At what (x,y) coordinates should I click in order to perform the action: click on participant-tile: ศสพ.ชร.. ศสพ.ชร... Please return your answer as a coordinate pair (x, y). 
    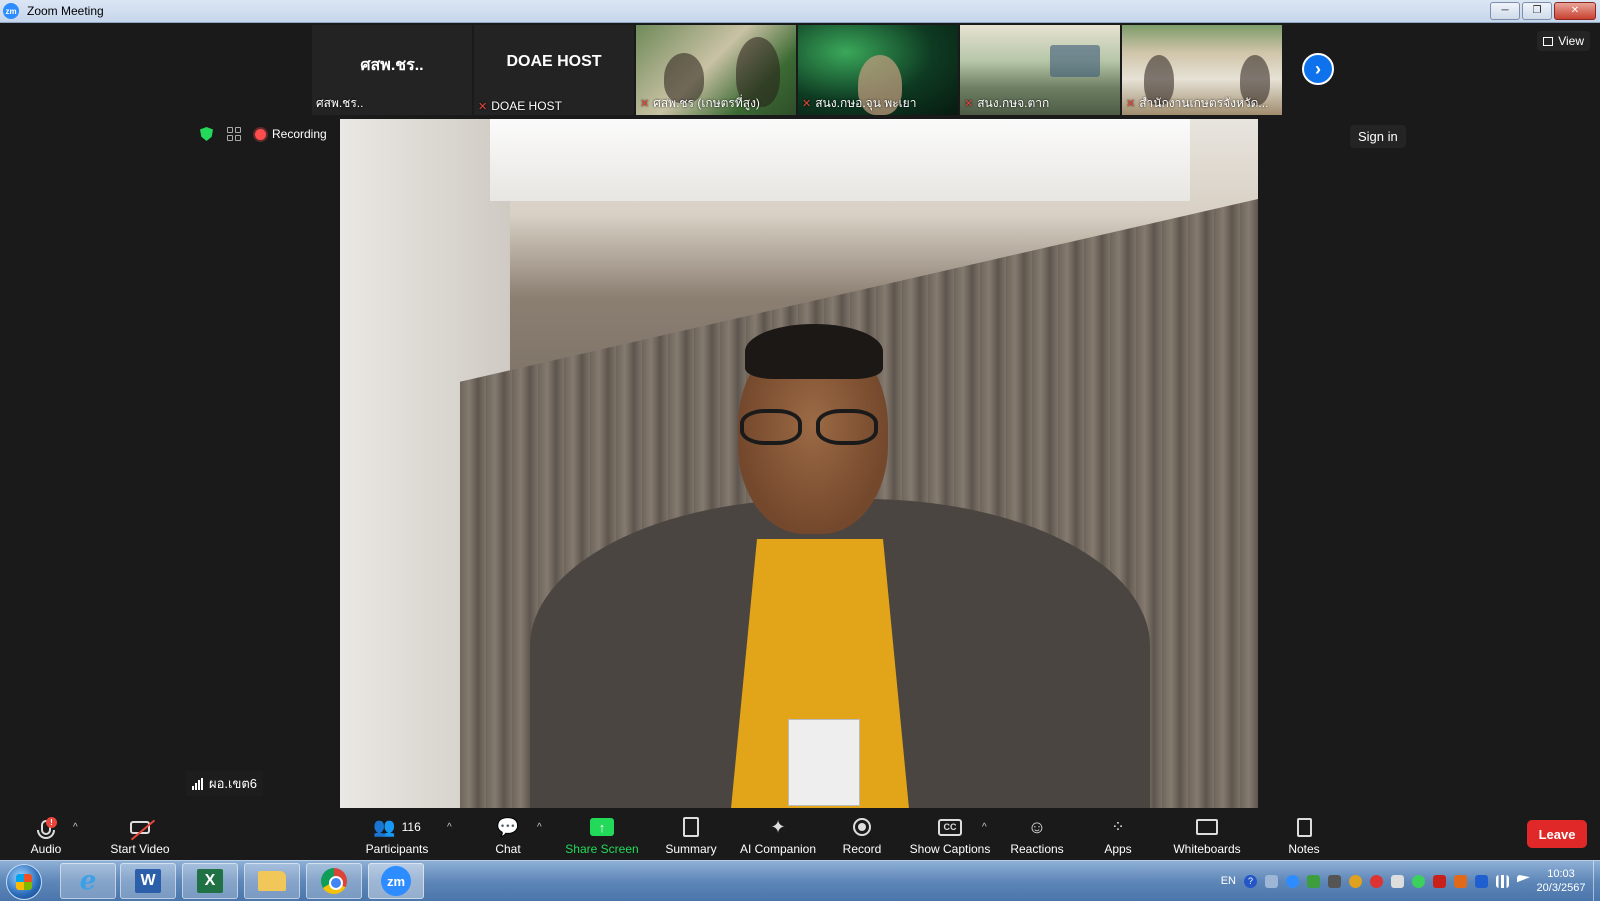
    Looking at the image, I should click on (392, 70).